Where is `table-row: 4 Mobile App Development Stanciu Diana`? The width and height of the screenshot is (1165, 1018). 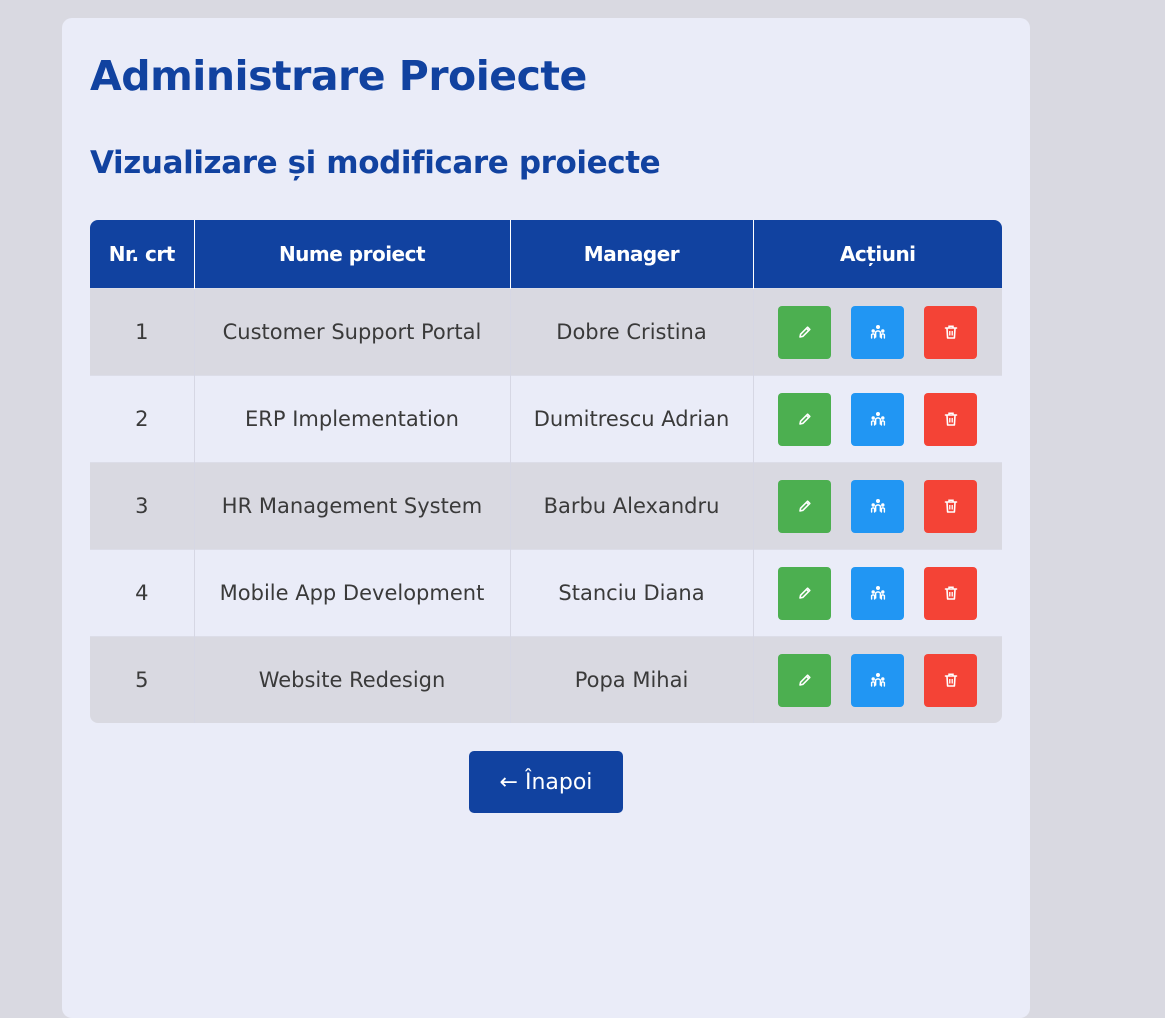
table-row: 4 Mobile App Development Stanciu Diana is located at coordinates (546, 593).